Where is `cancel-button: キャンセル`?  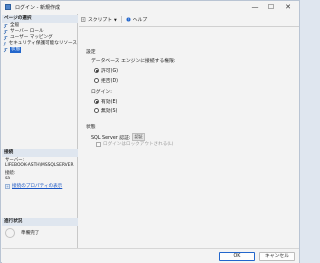 cancel-button: キャンセル is located at coordinates (277, 256).